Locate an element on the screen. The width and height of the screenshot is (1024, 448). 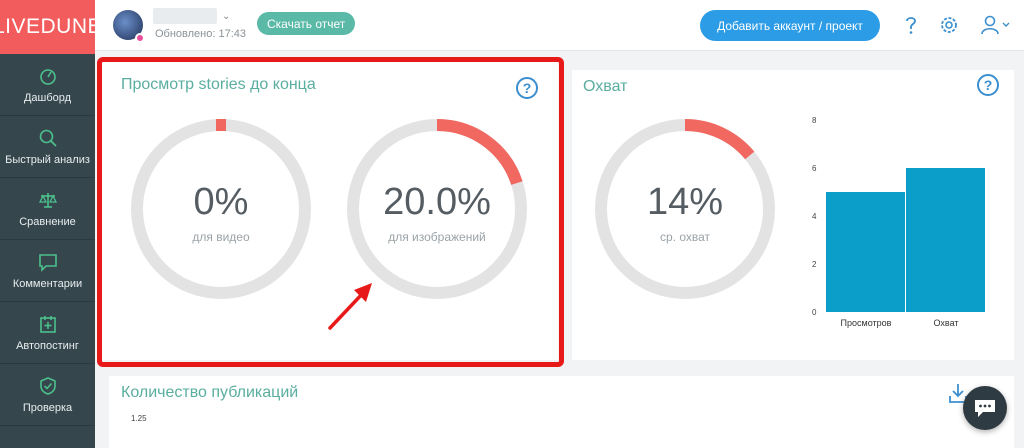
sidebar-item-label: Автопостинг is located at coordinates (47, 345).